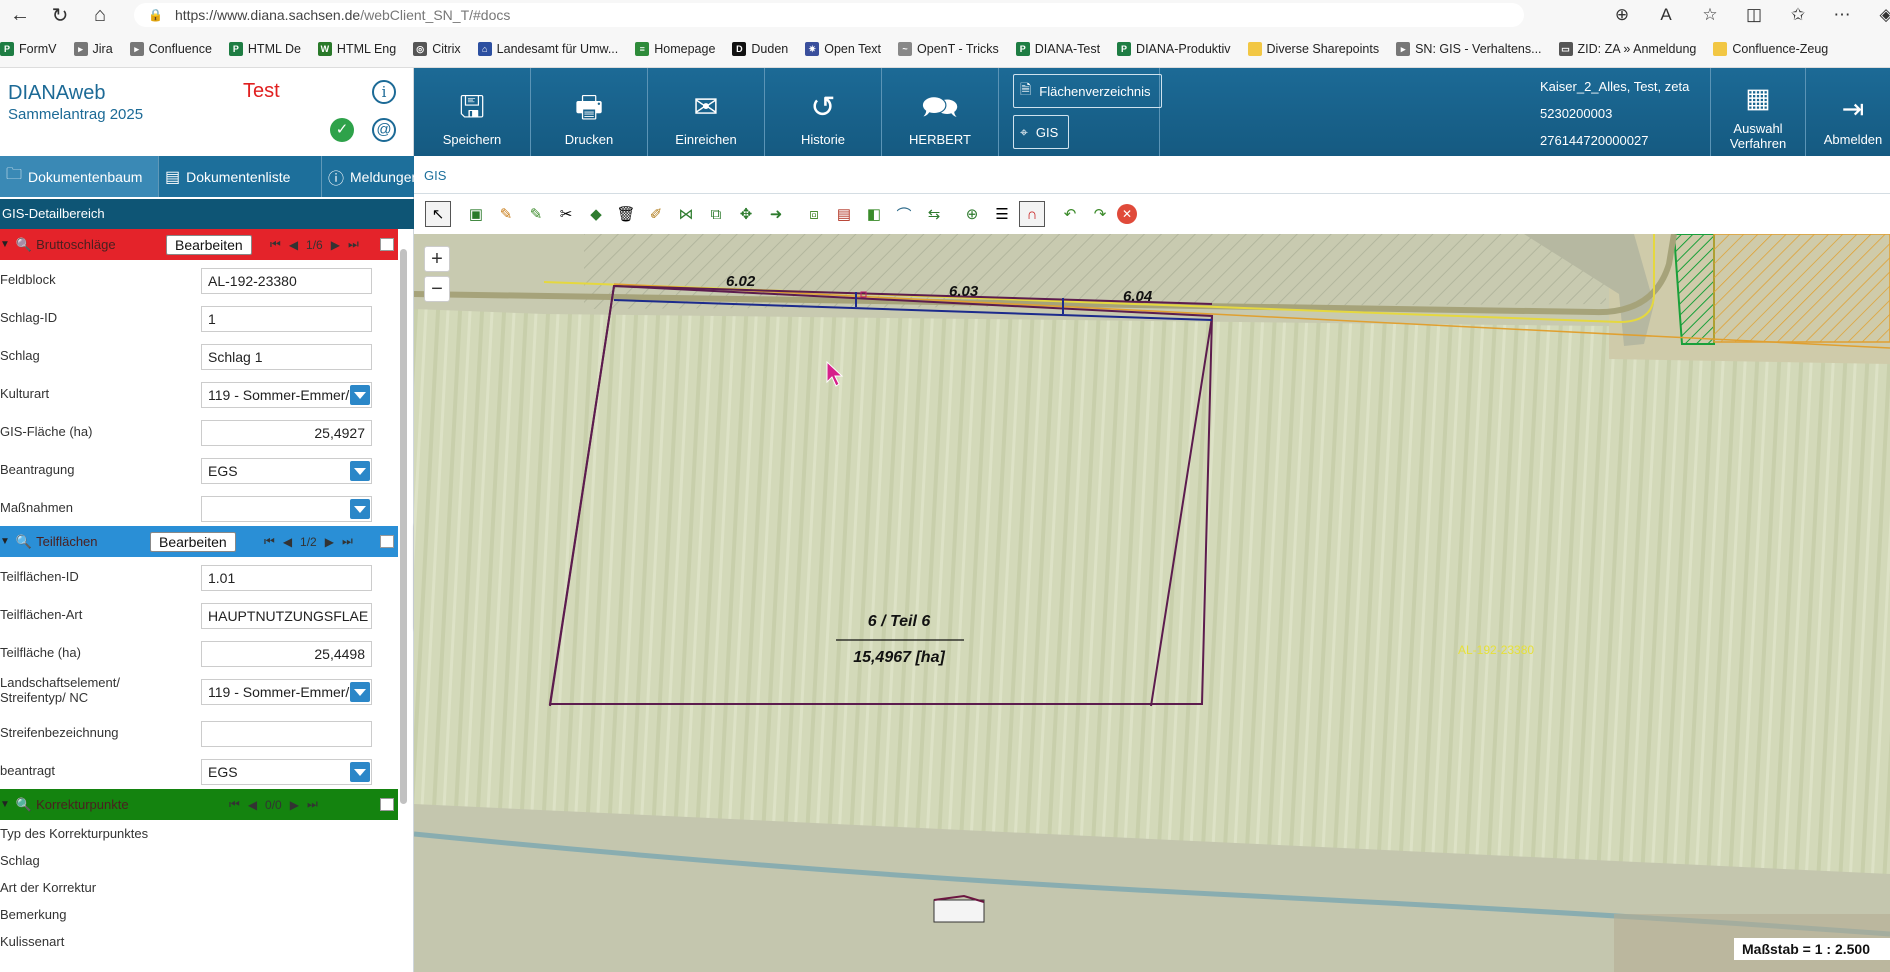 This screenshot has height=972, width=1890. Describe the element at coordinates (1087, 91) in the screenshot. I see `flaechenverzeichnis-button: 🗎 Flächenverzeichnis` at that location.